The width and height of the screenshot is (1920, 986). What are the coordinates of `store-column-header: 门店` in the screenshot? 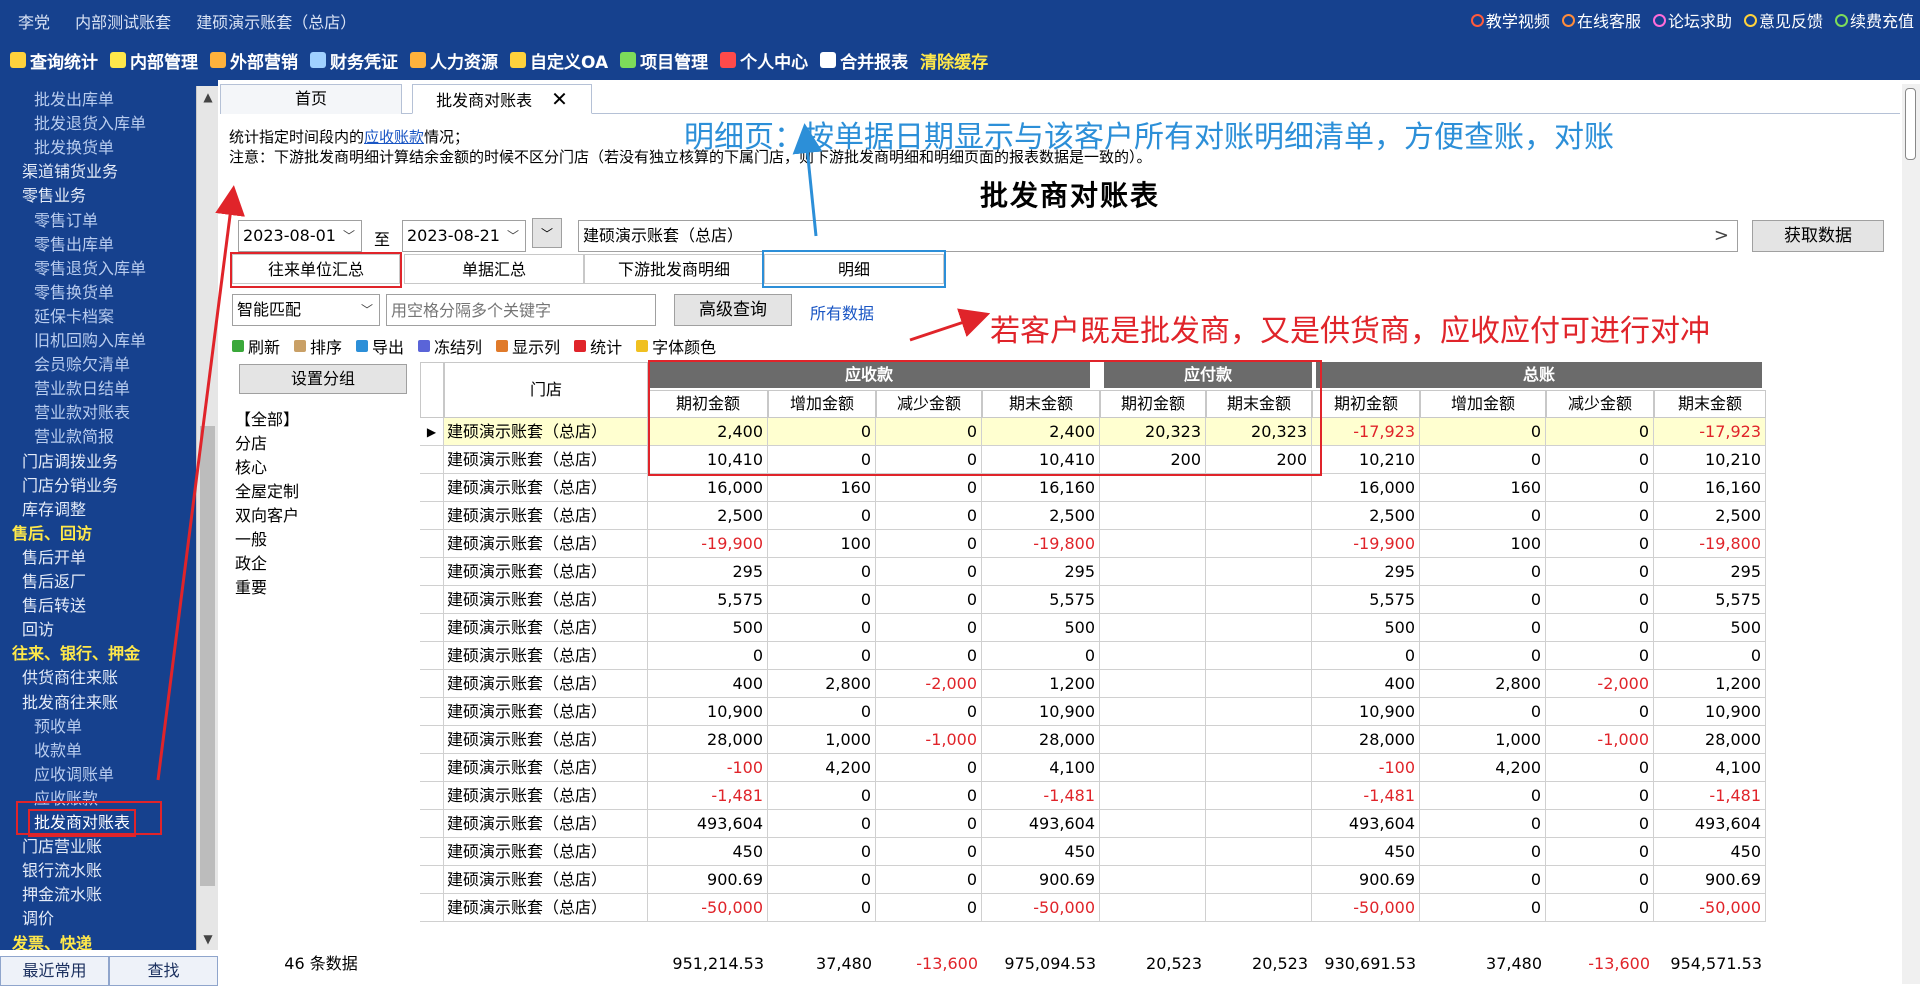 It's located at (546, 390).